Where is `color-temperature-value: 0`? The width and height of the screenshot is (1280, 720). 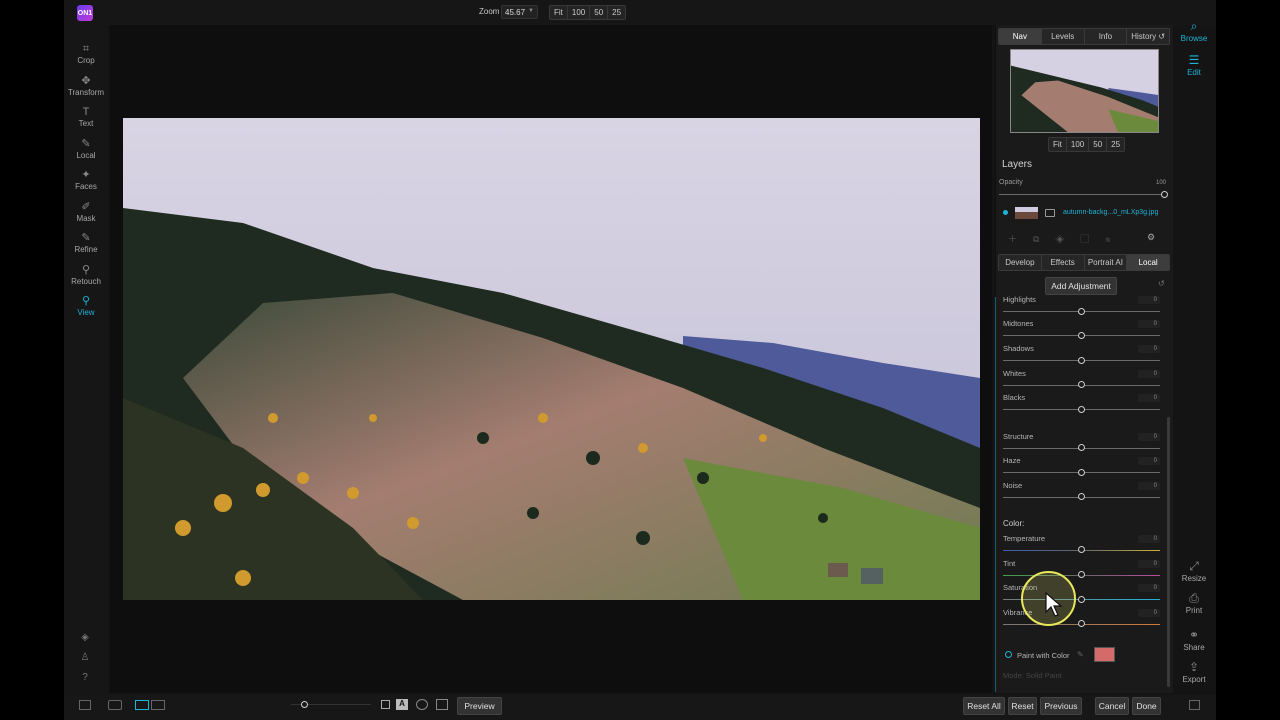 color-temperature-value: 0 is located at coordinates (1149, 539).